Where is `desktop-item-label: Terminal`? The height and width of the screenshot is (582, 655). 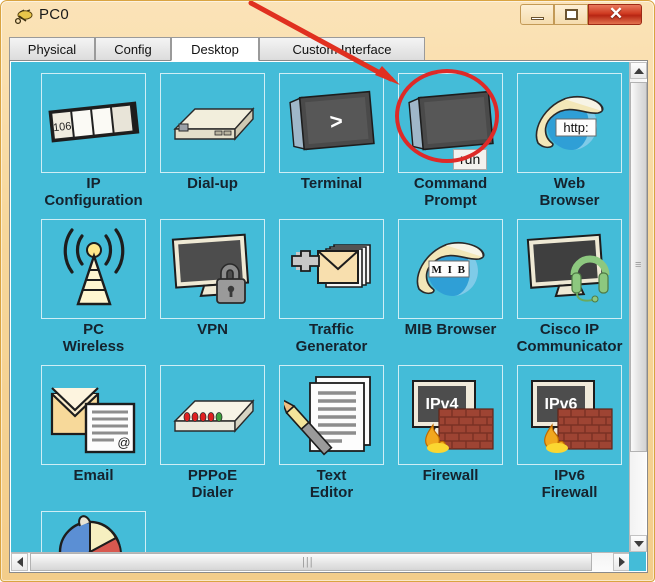
desktop-item-label: Terminal is located at coordinates (331, 183).